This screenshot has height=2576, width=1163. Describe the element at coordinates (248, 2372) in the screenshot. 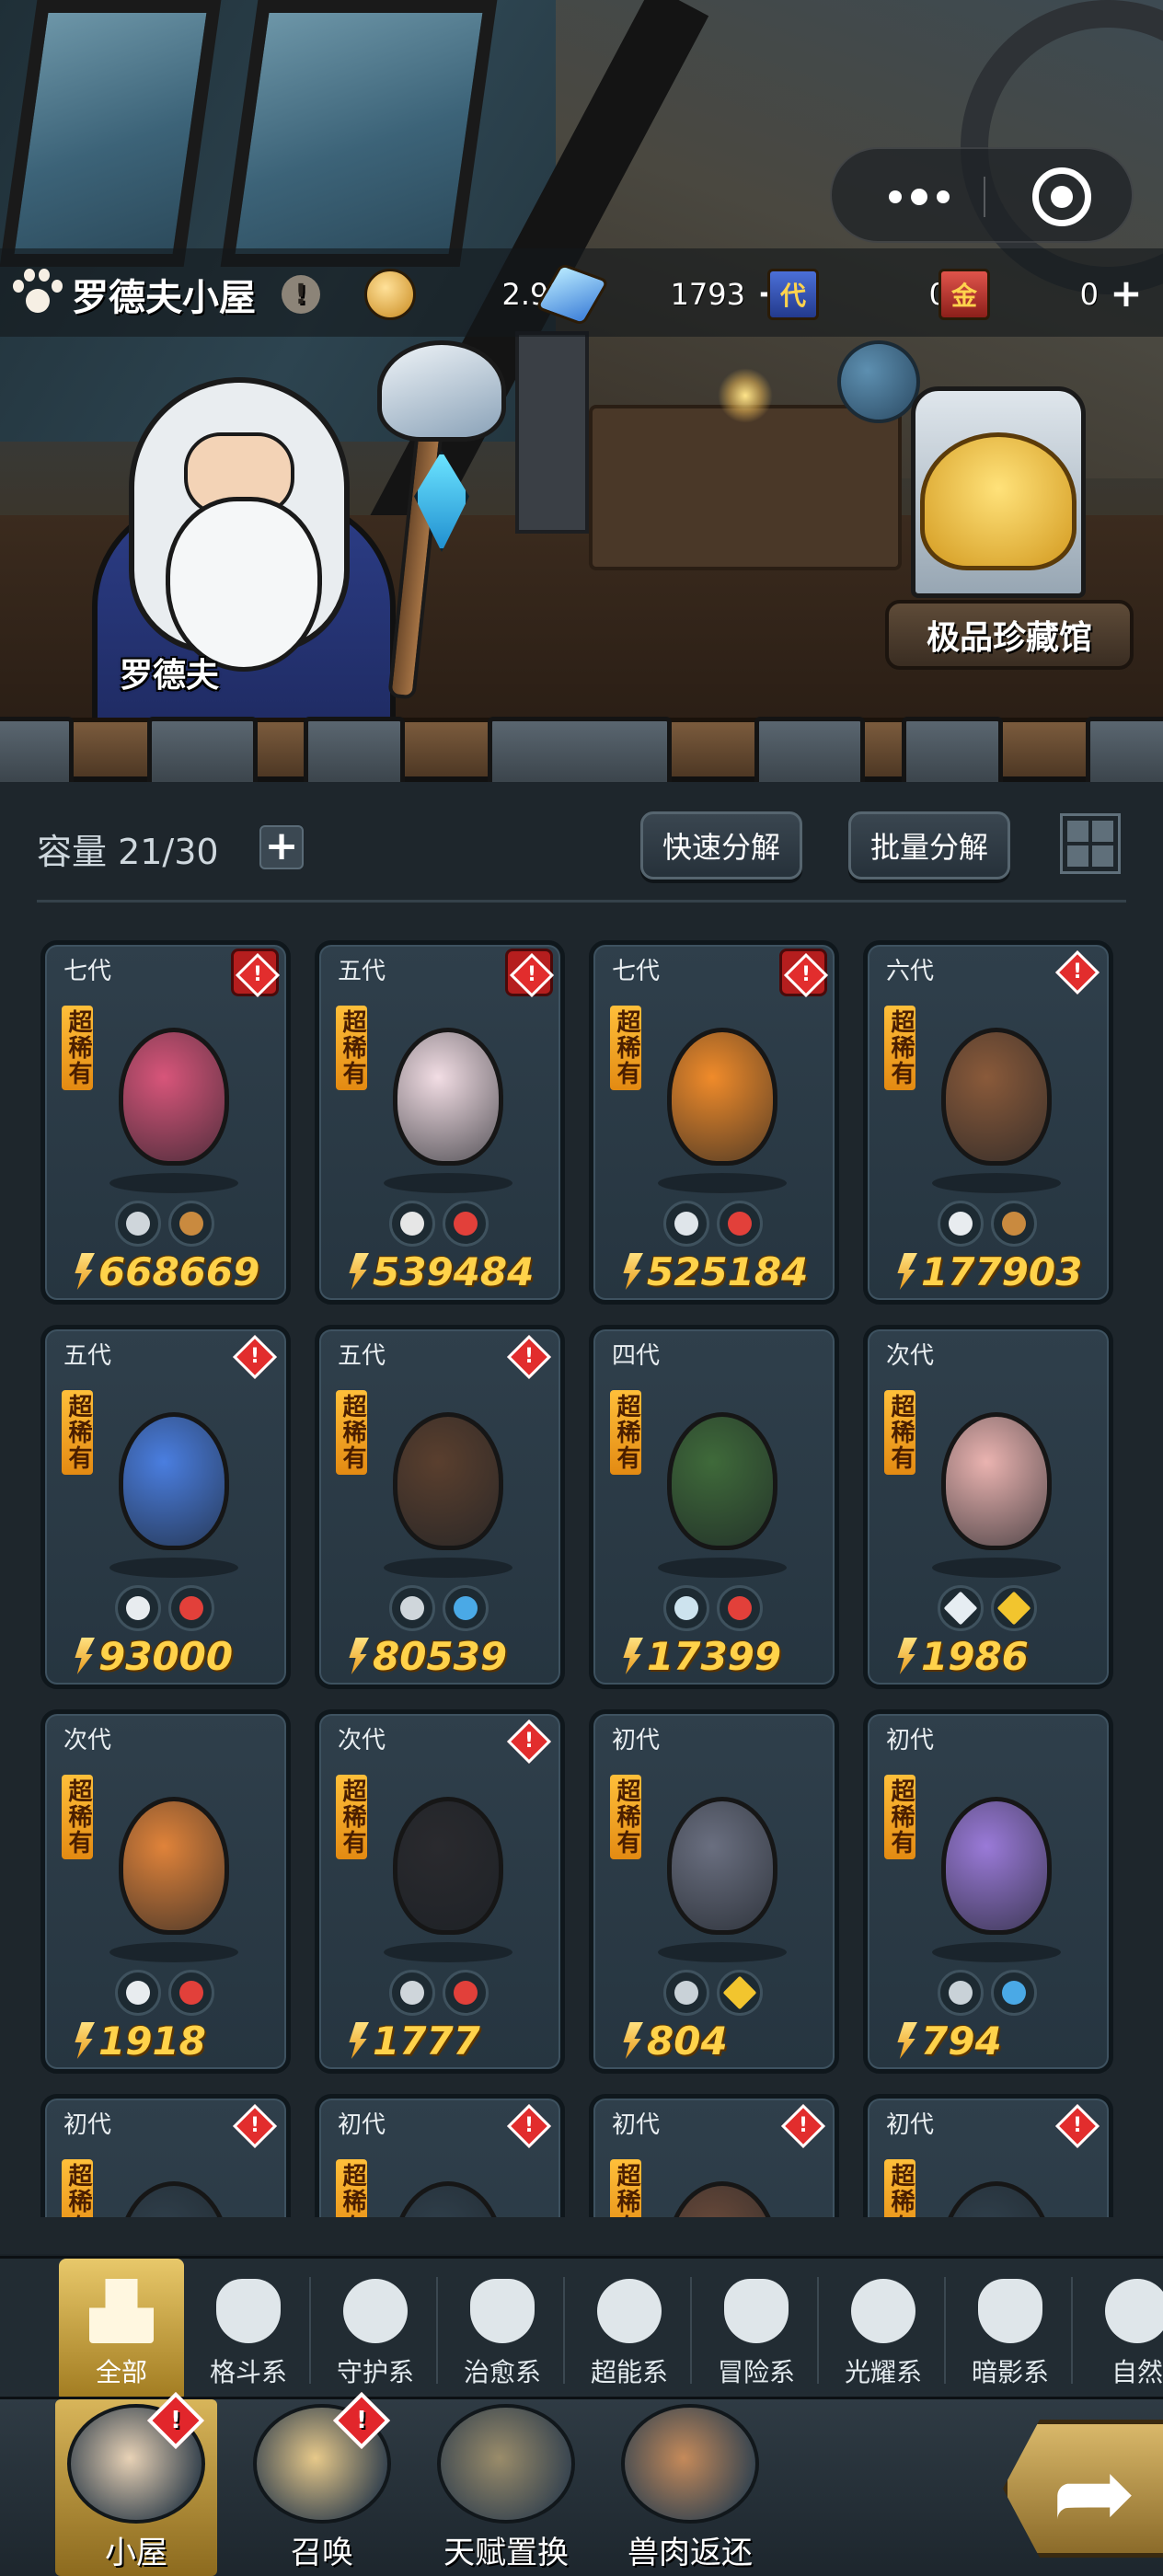

I see `category-label: 格斗系` at that location.